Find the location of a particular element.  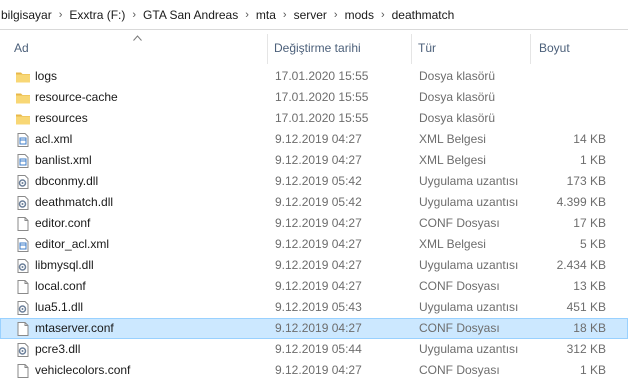

breadcrumb-item: GTA San Andreas is located at coordinates (190, 15).